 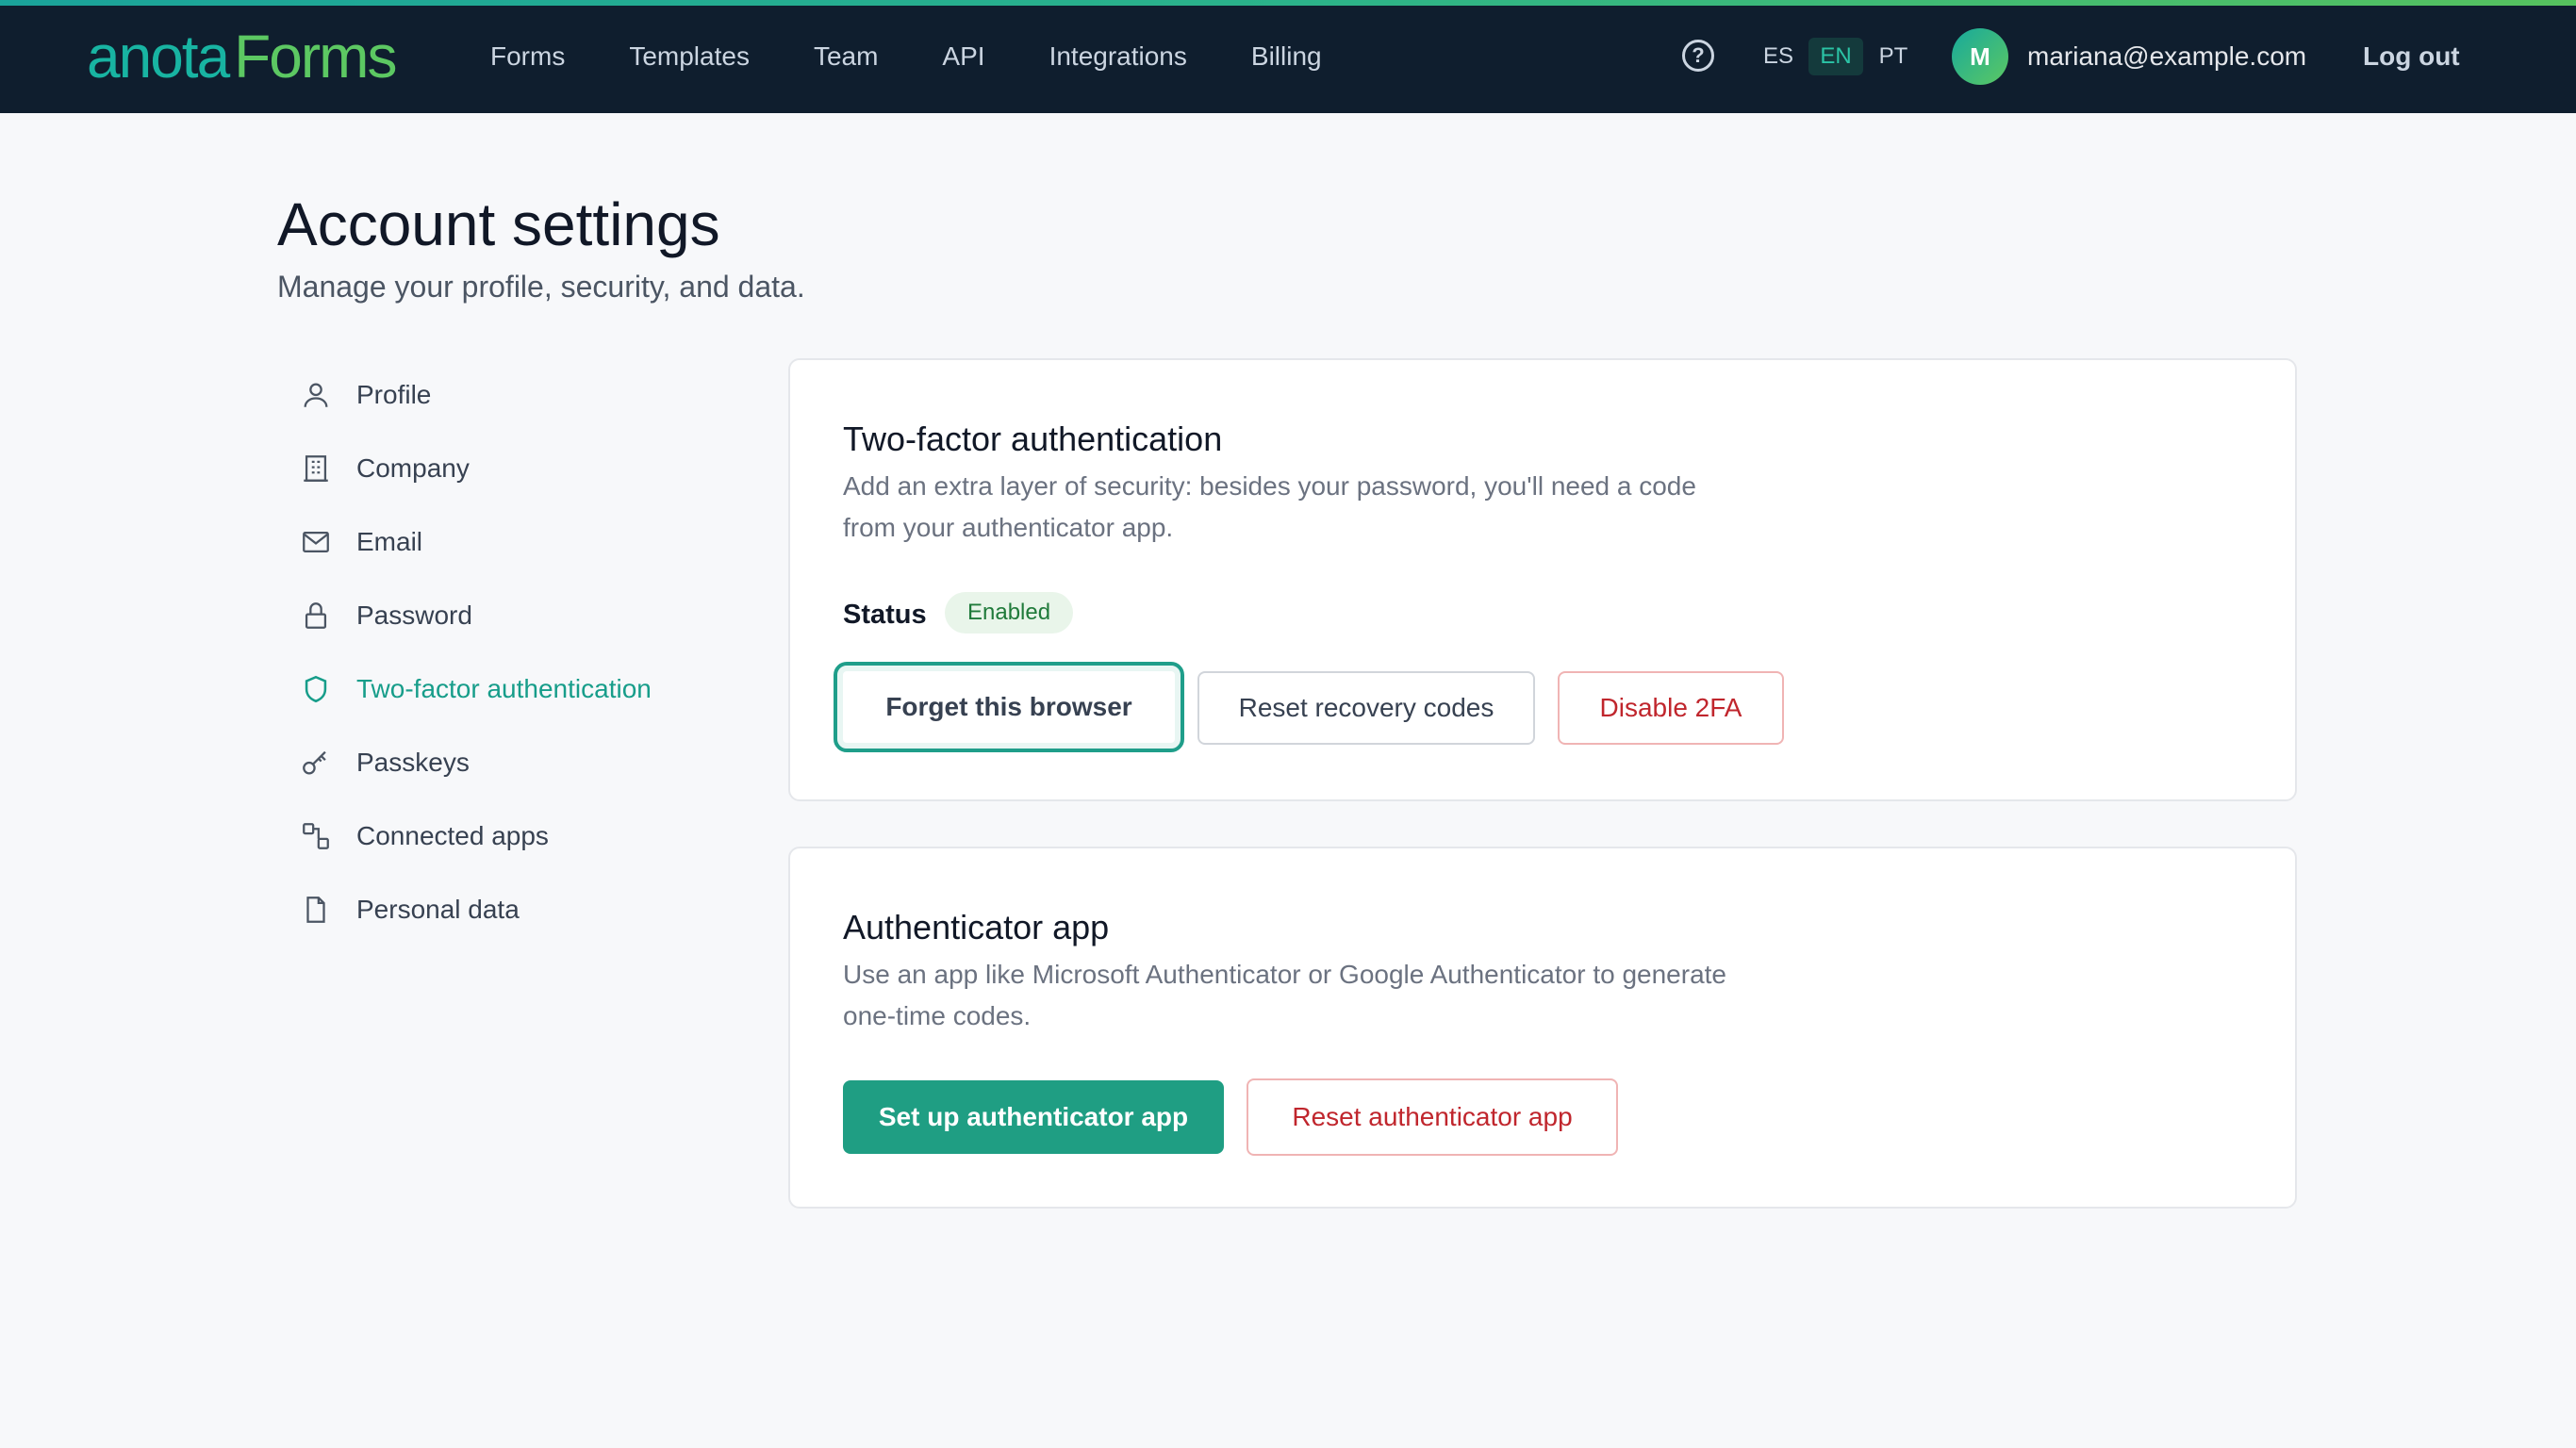 What do you see at coordinates (513, 468) in the screenshot?
I see `sidebar-item-company: Company` at bounding box center [513, 468].